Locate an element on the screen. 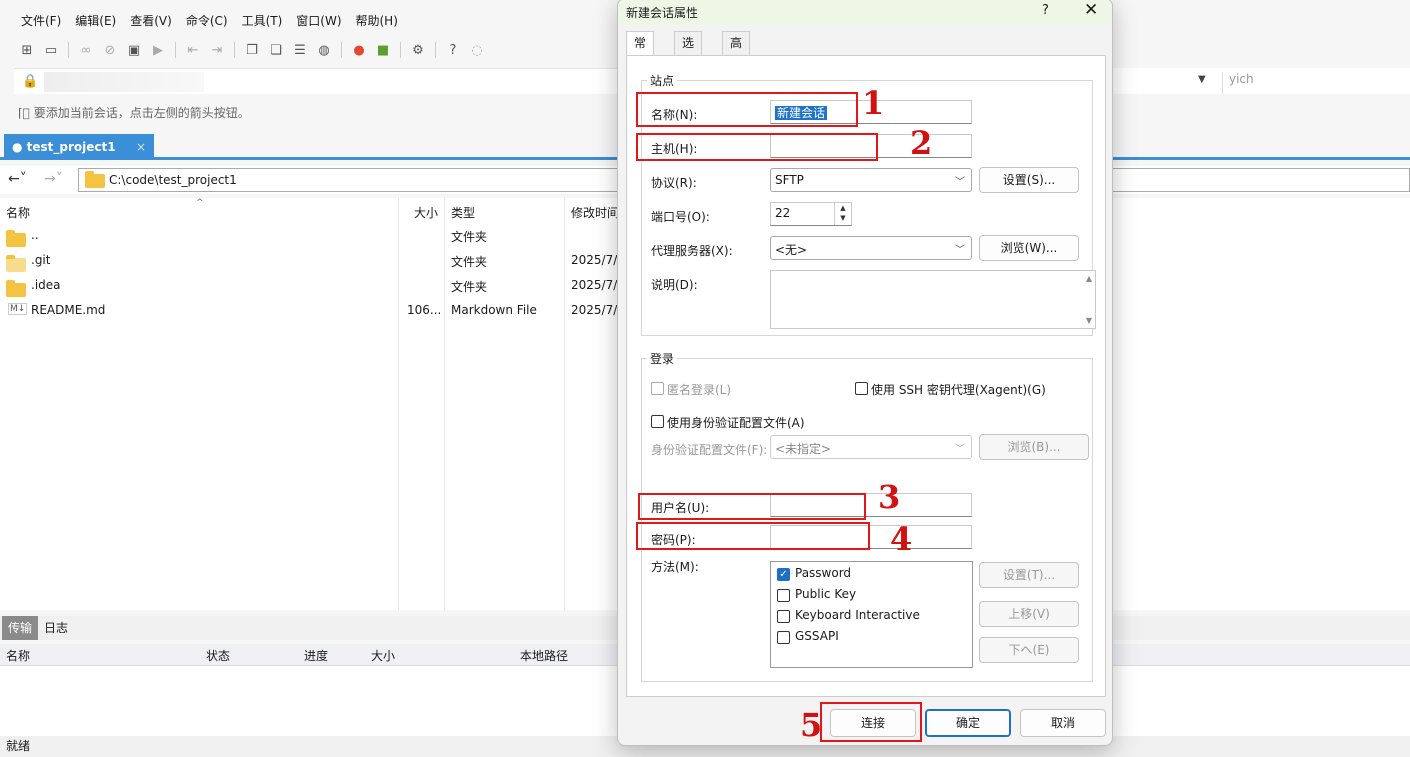  transfer-left-icon: ⇤ is located at coordinates (193, 50).